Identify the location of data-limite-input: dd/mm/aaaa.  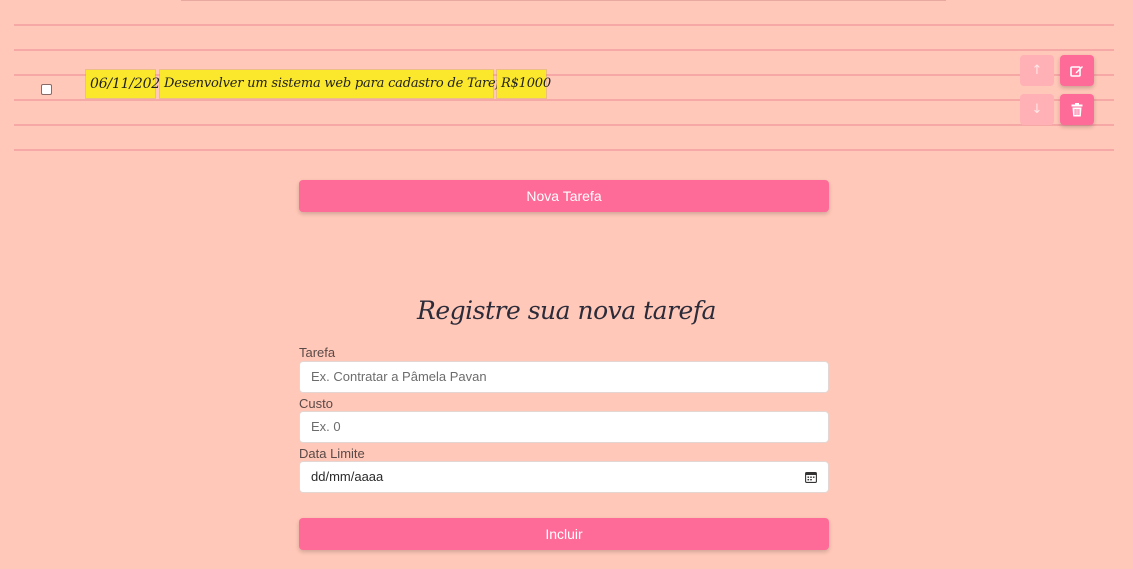
(564, 477).